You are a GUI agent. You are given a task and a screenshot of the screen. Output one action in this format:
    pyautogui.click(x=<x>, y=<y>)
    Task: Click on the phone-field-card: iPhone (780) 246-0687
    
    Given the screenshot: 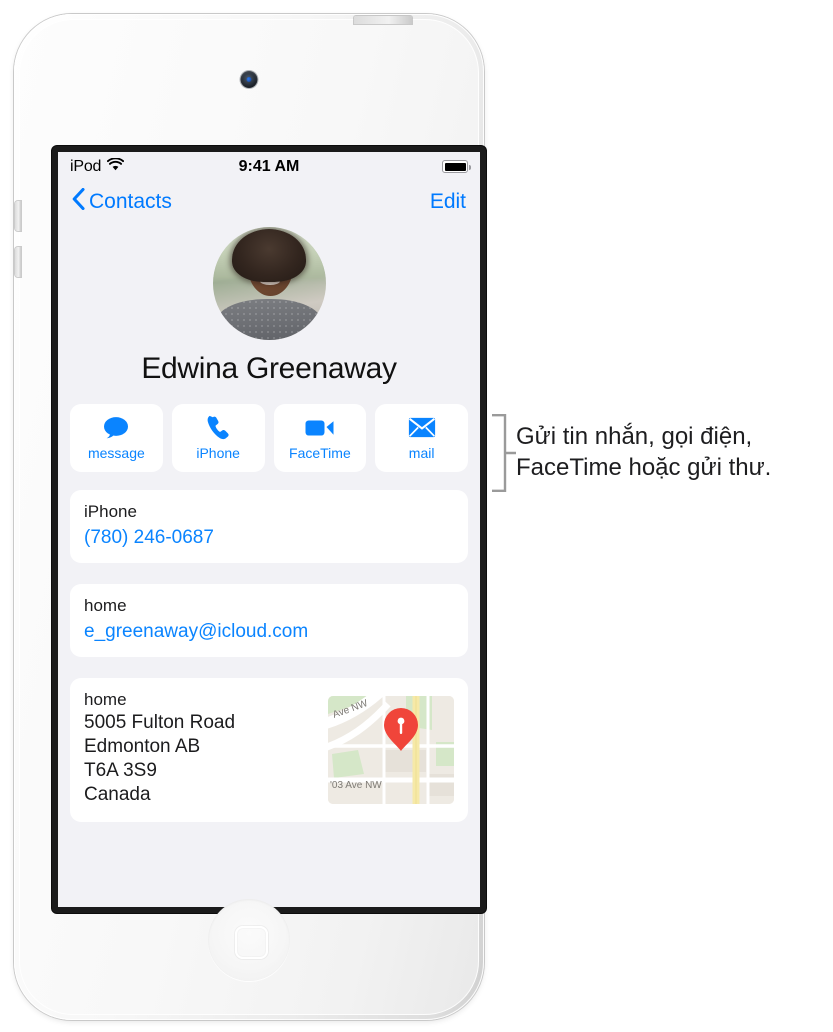 What is the action you would take?
    pyautogui.click(x=269, y=526)
    